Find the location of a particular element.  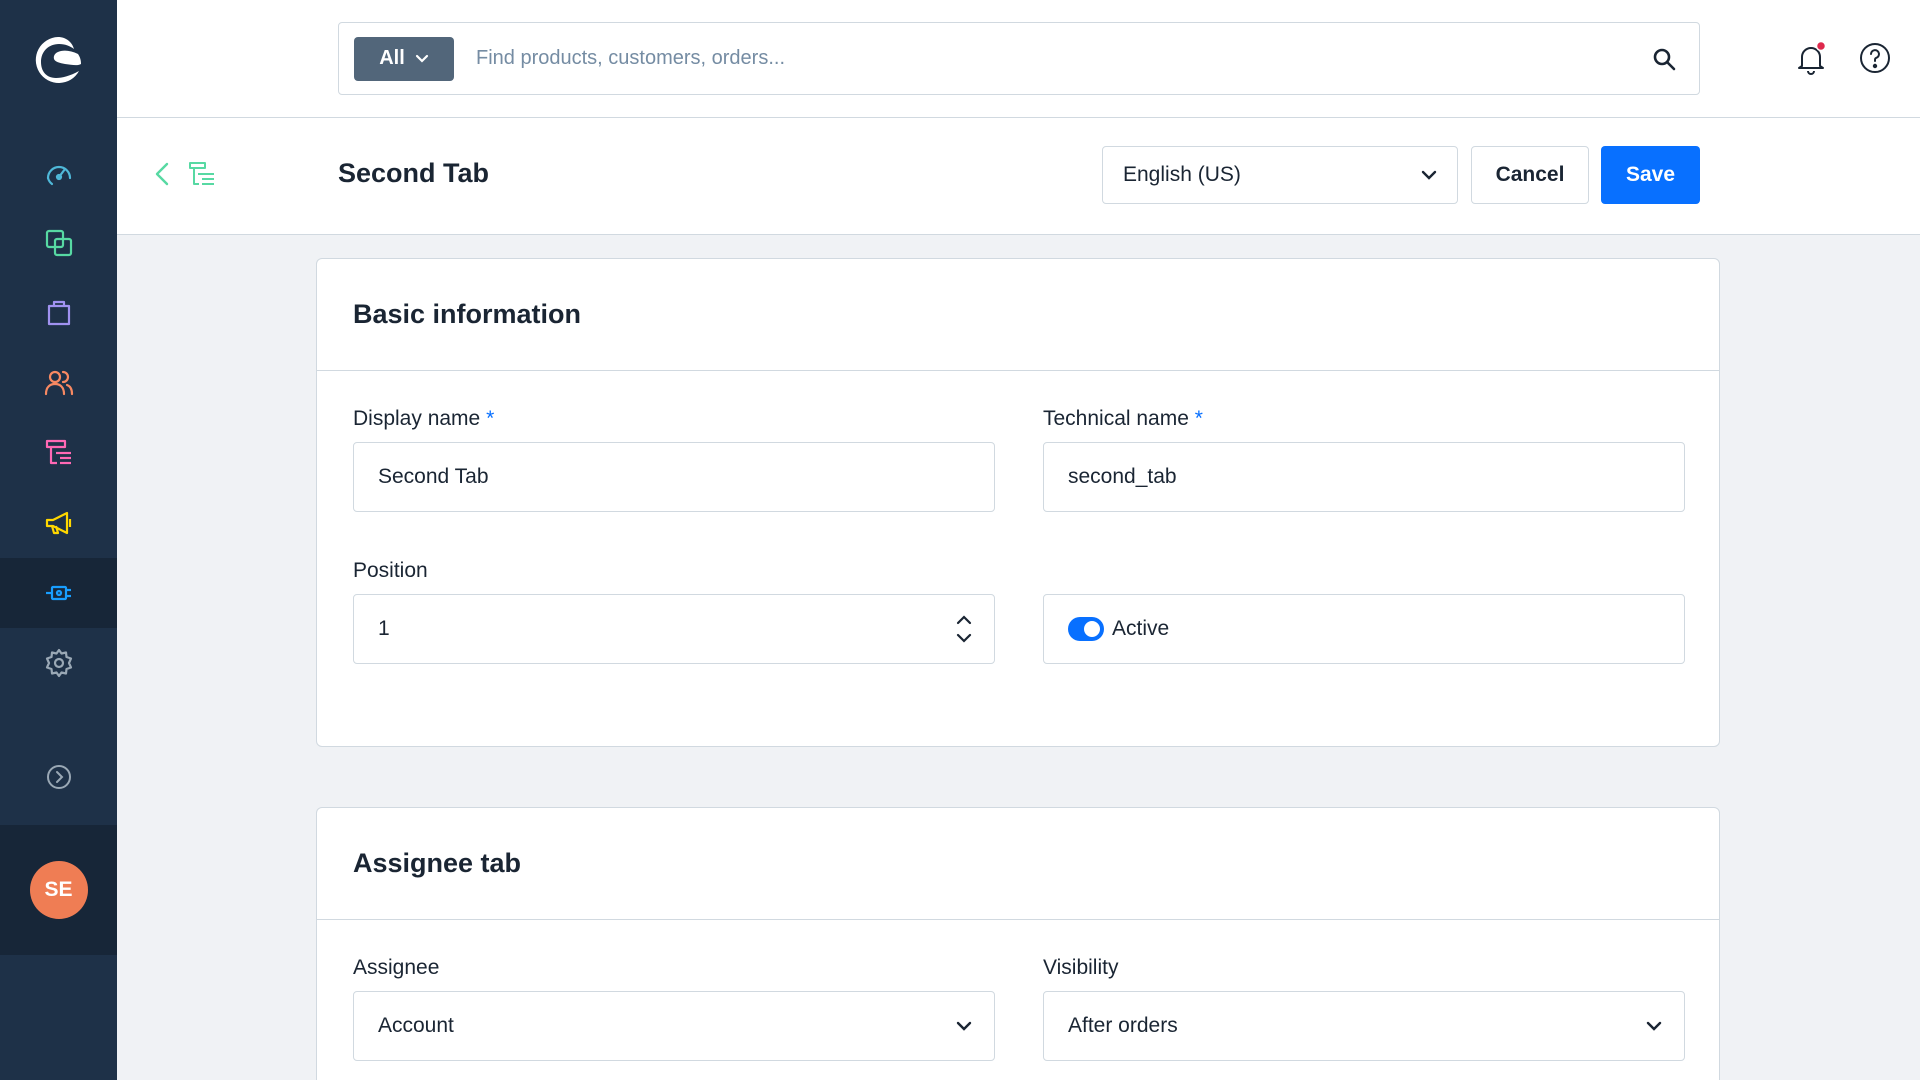

display-name-value: Second Tab is located at coordinates (433, 476).